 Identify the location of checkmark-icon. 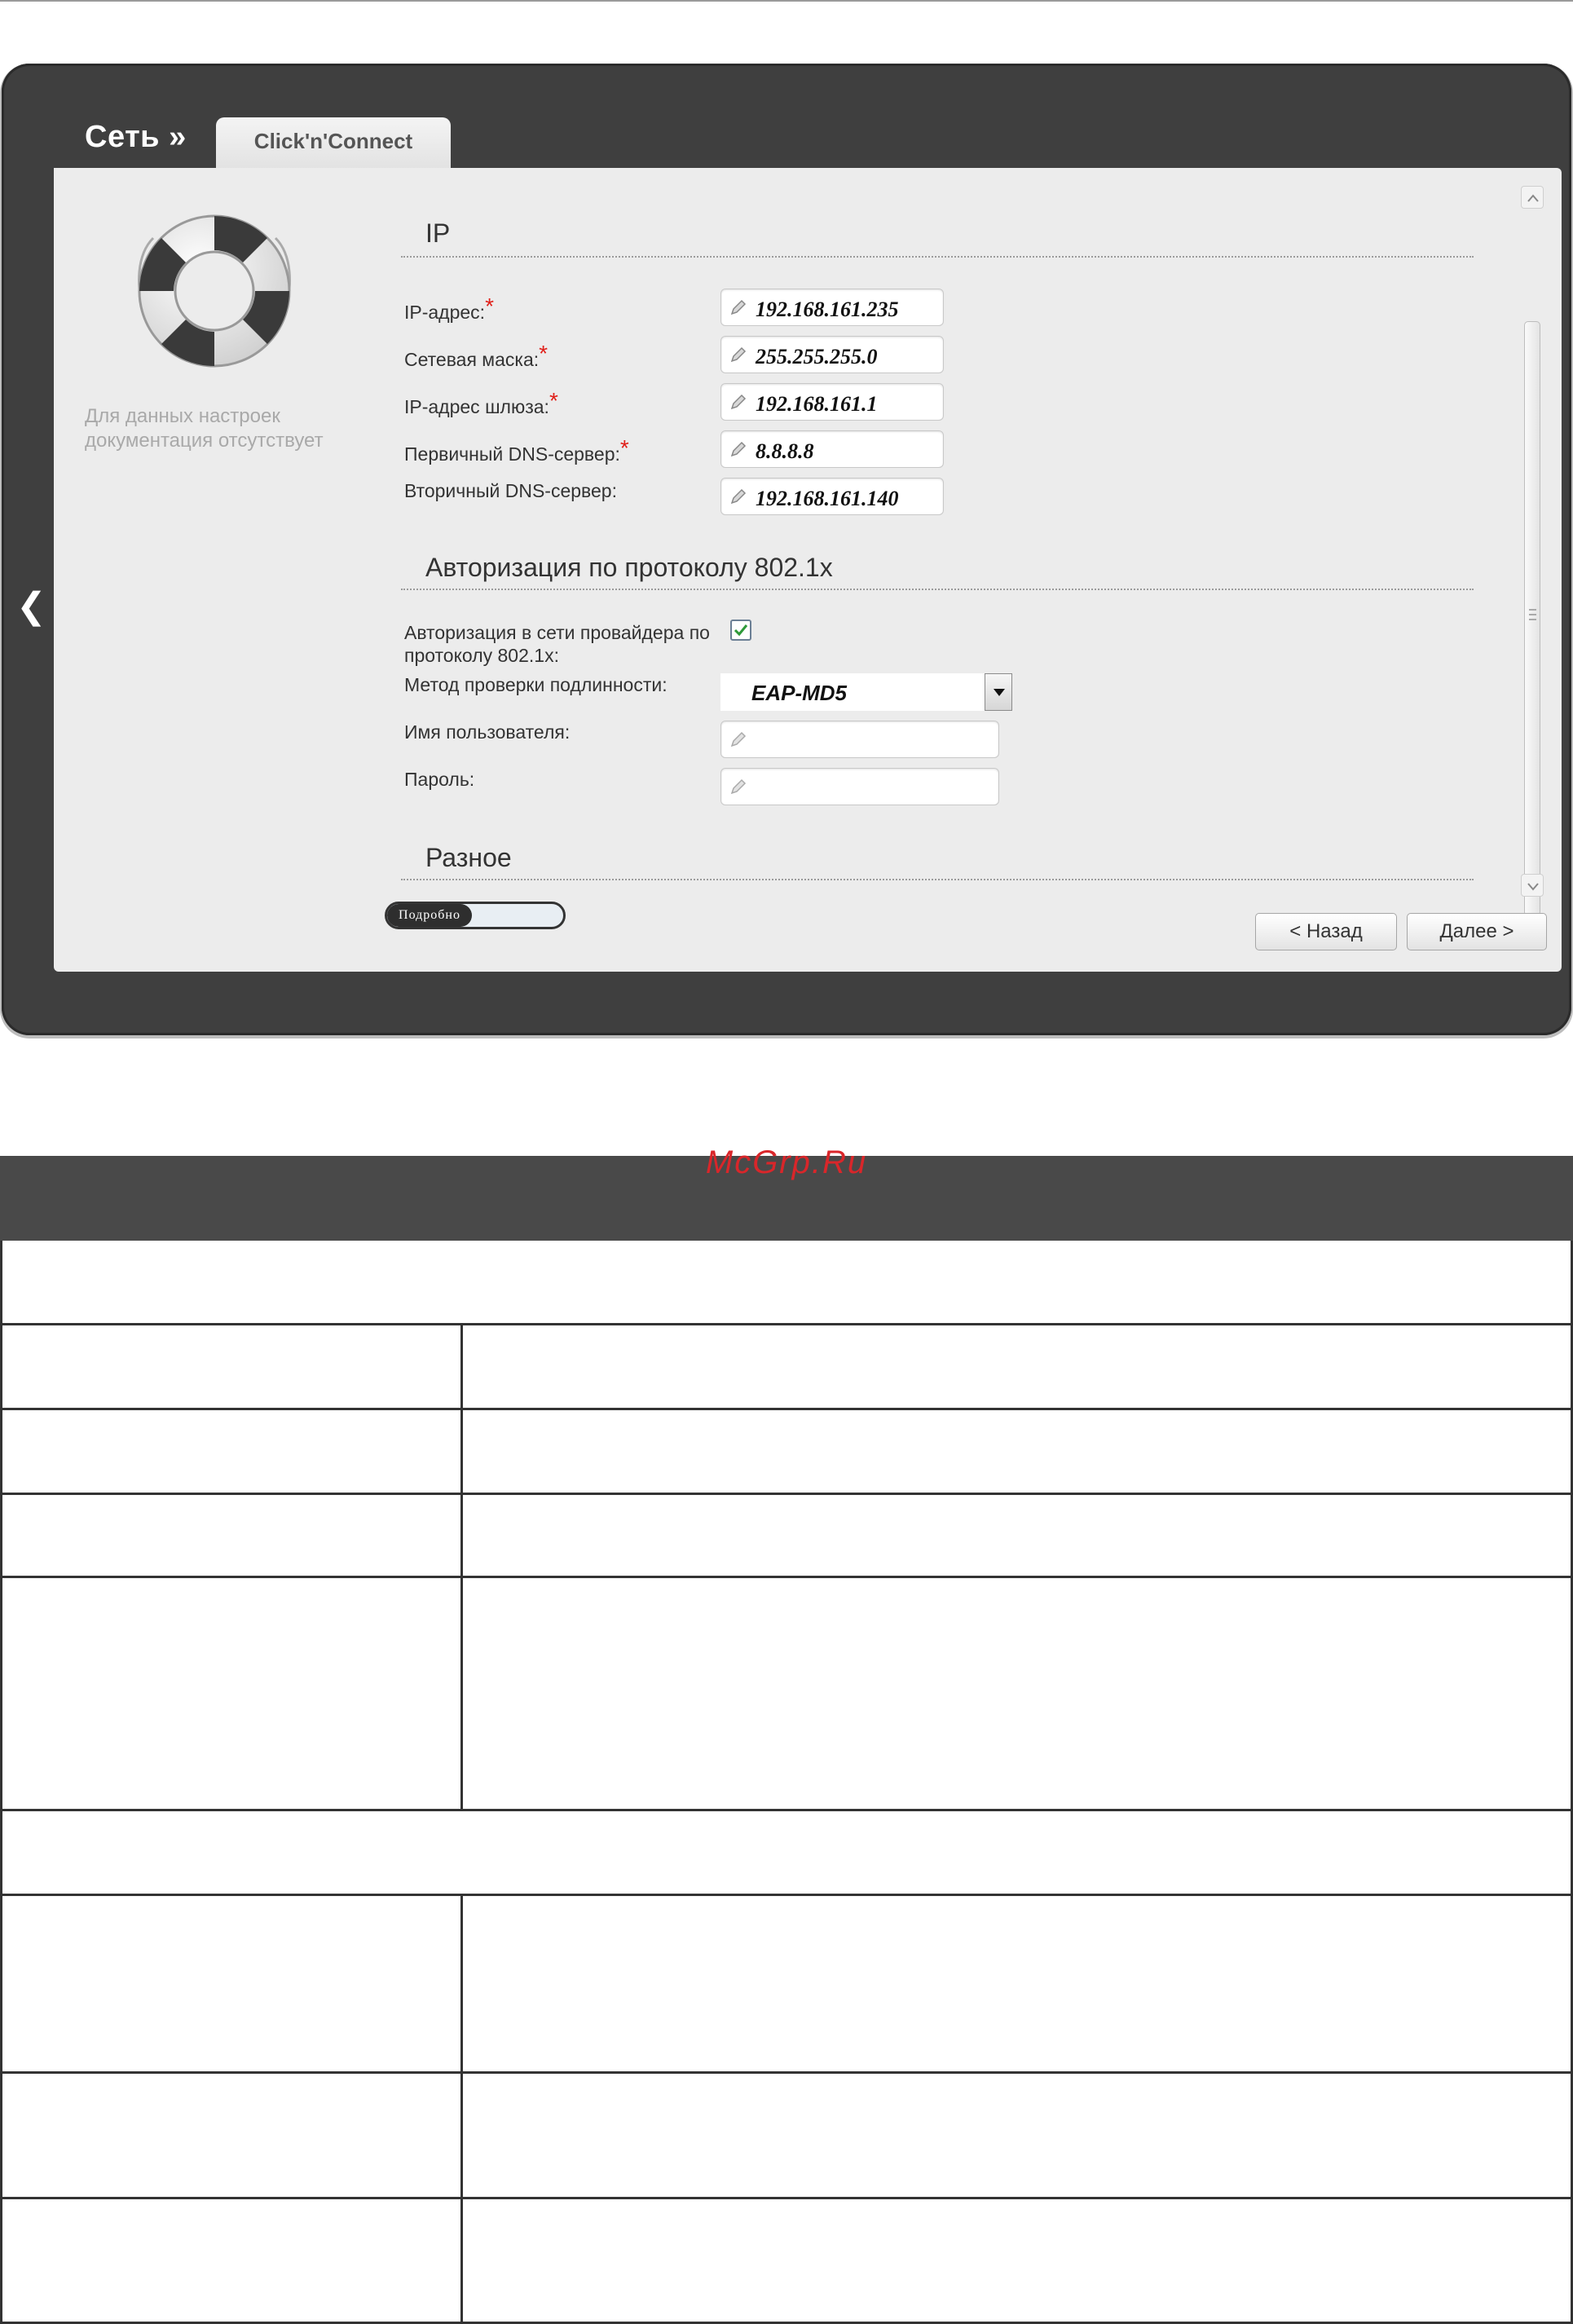
(741, 630).